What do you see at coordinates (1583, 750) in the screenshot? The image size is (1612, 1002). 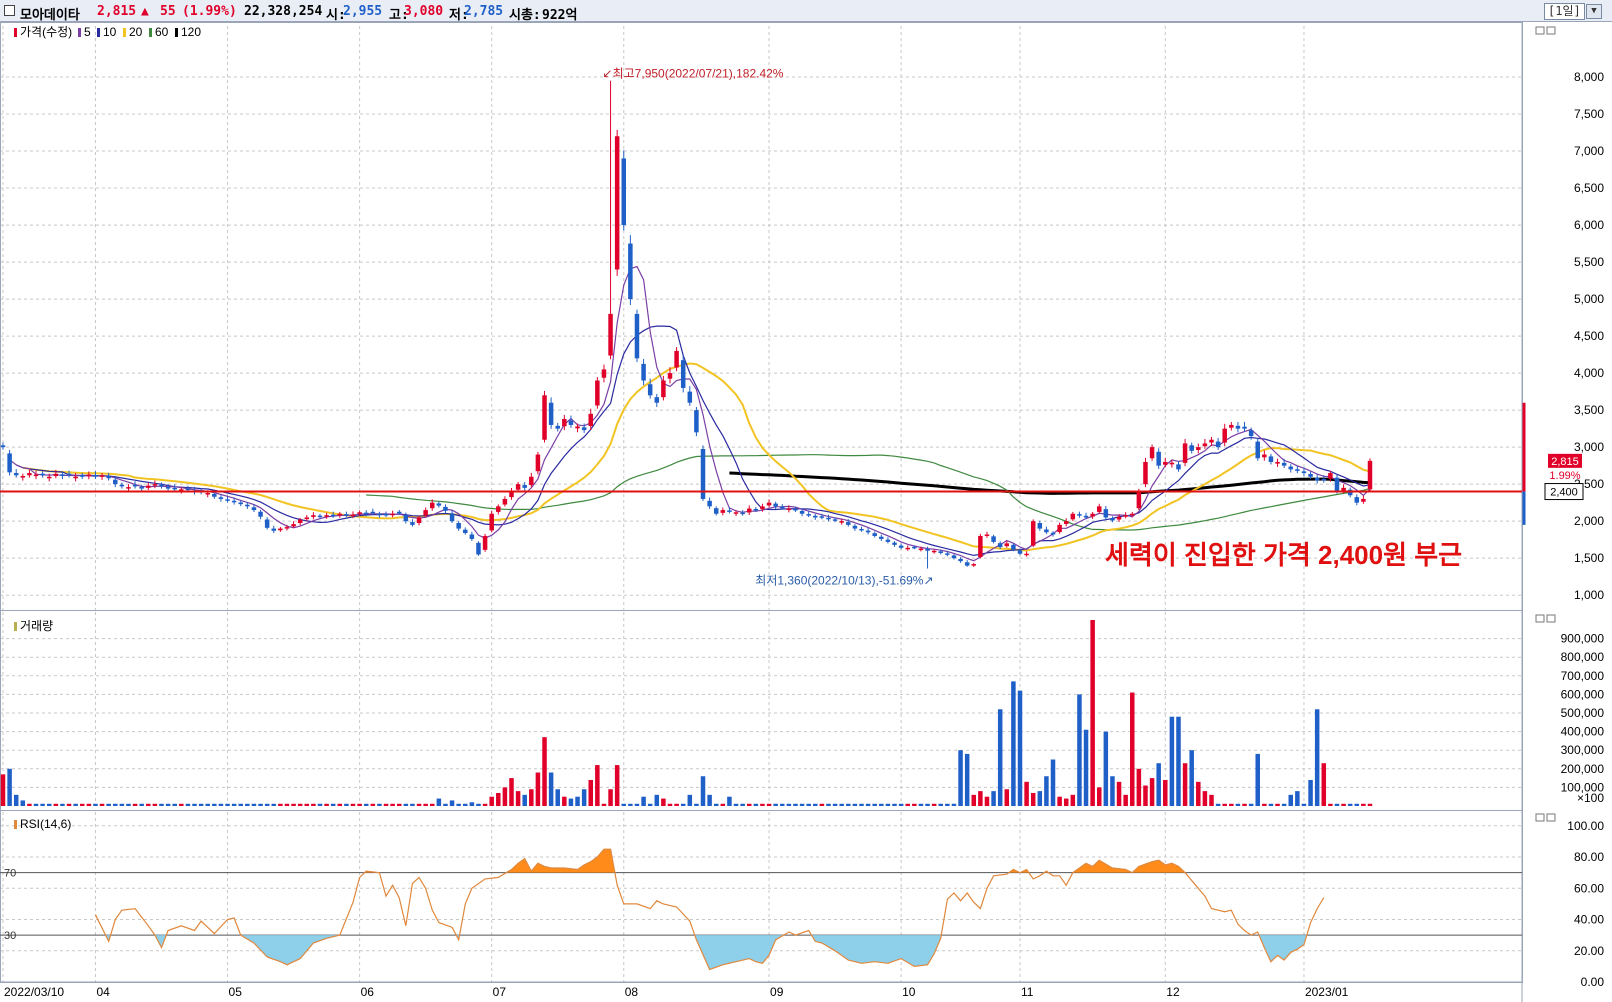 I see `volume-tick-label: 300,000` at bounding box center [1583, 750].